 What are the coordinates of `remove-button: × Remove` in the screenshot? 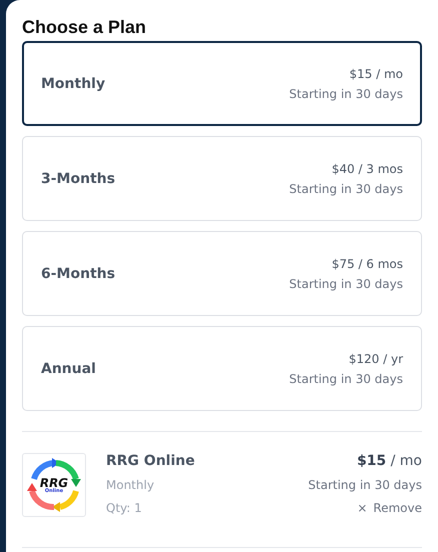 It's located at (389, 508).